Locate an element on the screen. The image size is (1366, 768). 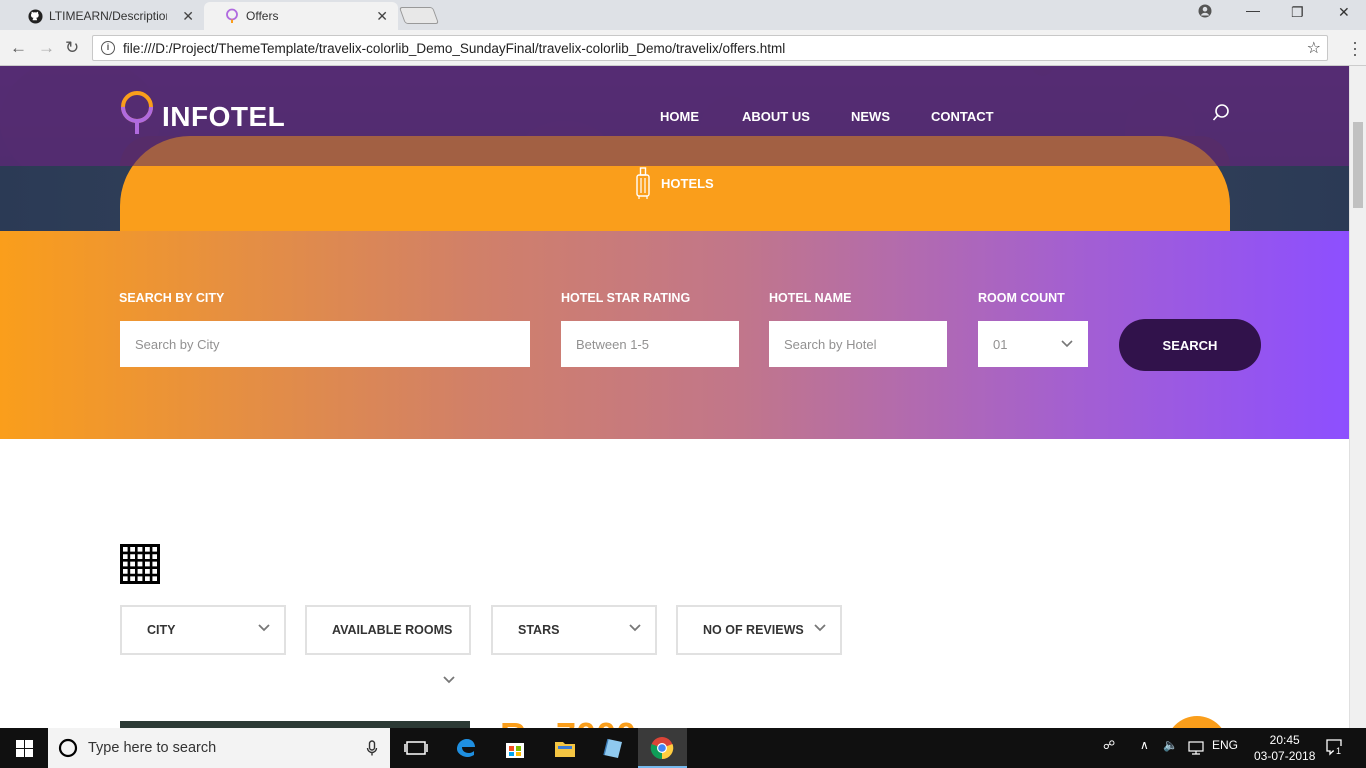
tab-hotels: HOTELS is located at coordinates (674, 183).